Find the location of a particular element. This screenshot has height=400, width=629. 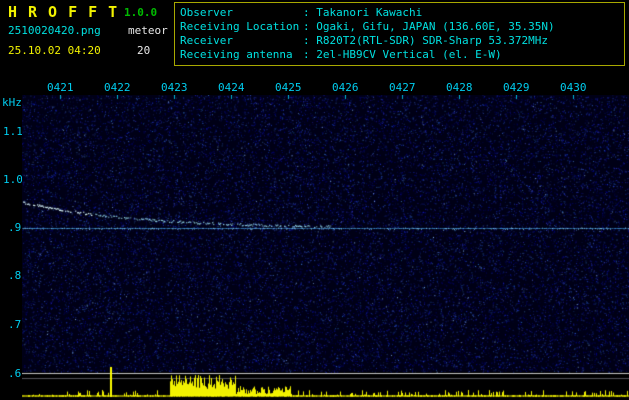

echo-count: 20 is located at coordinates (144, 50).